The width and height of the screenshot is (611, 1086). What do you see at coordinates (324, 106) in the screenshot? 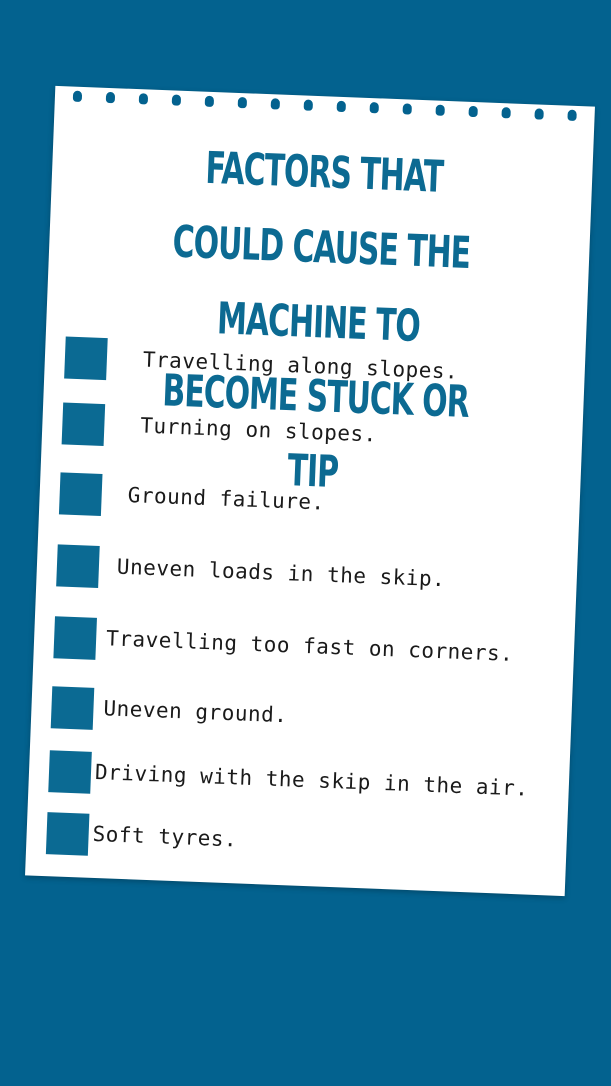
I see `spiral-holes` at bounding box center [324, 106].